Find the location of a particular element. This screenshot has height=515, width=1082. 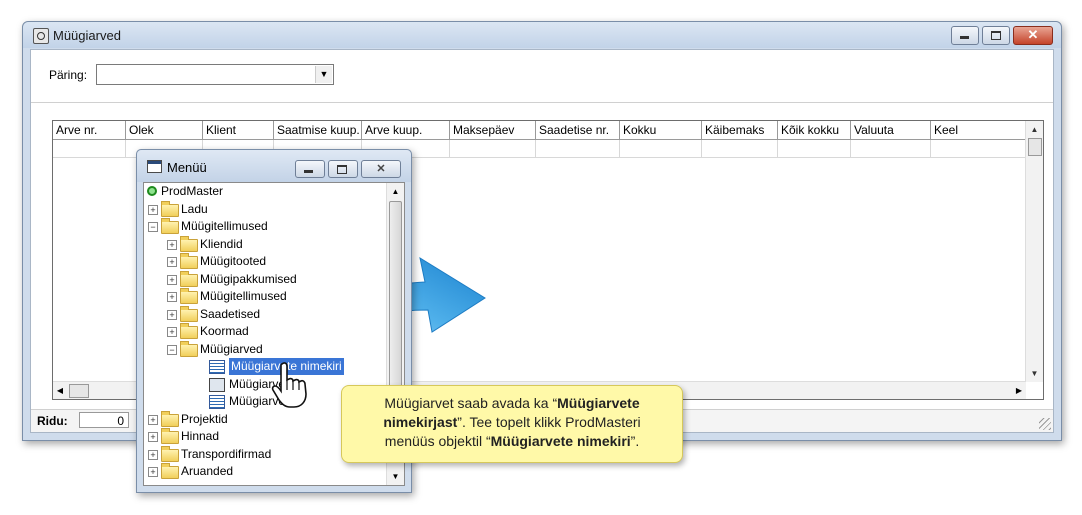

tree-item: + Aruanded is located at coordinates (264, 471).